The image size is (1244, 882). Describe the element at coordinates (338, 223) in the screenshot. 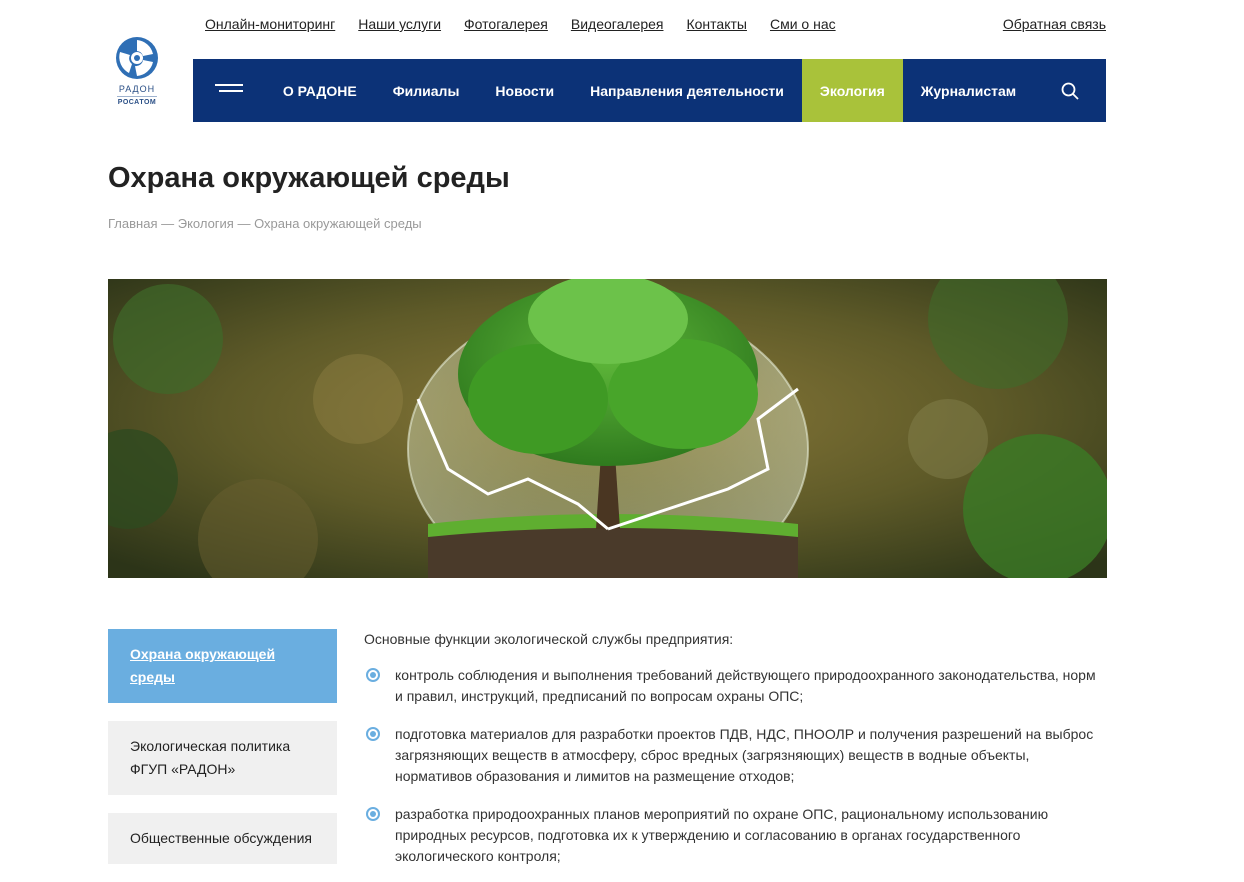

I see `breadcrumb-current: Охрана окружающей среды` at that location.